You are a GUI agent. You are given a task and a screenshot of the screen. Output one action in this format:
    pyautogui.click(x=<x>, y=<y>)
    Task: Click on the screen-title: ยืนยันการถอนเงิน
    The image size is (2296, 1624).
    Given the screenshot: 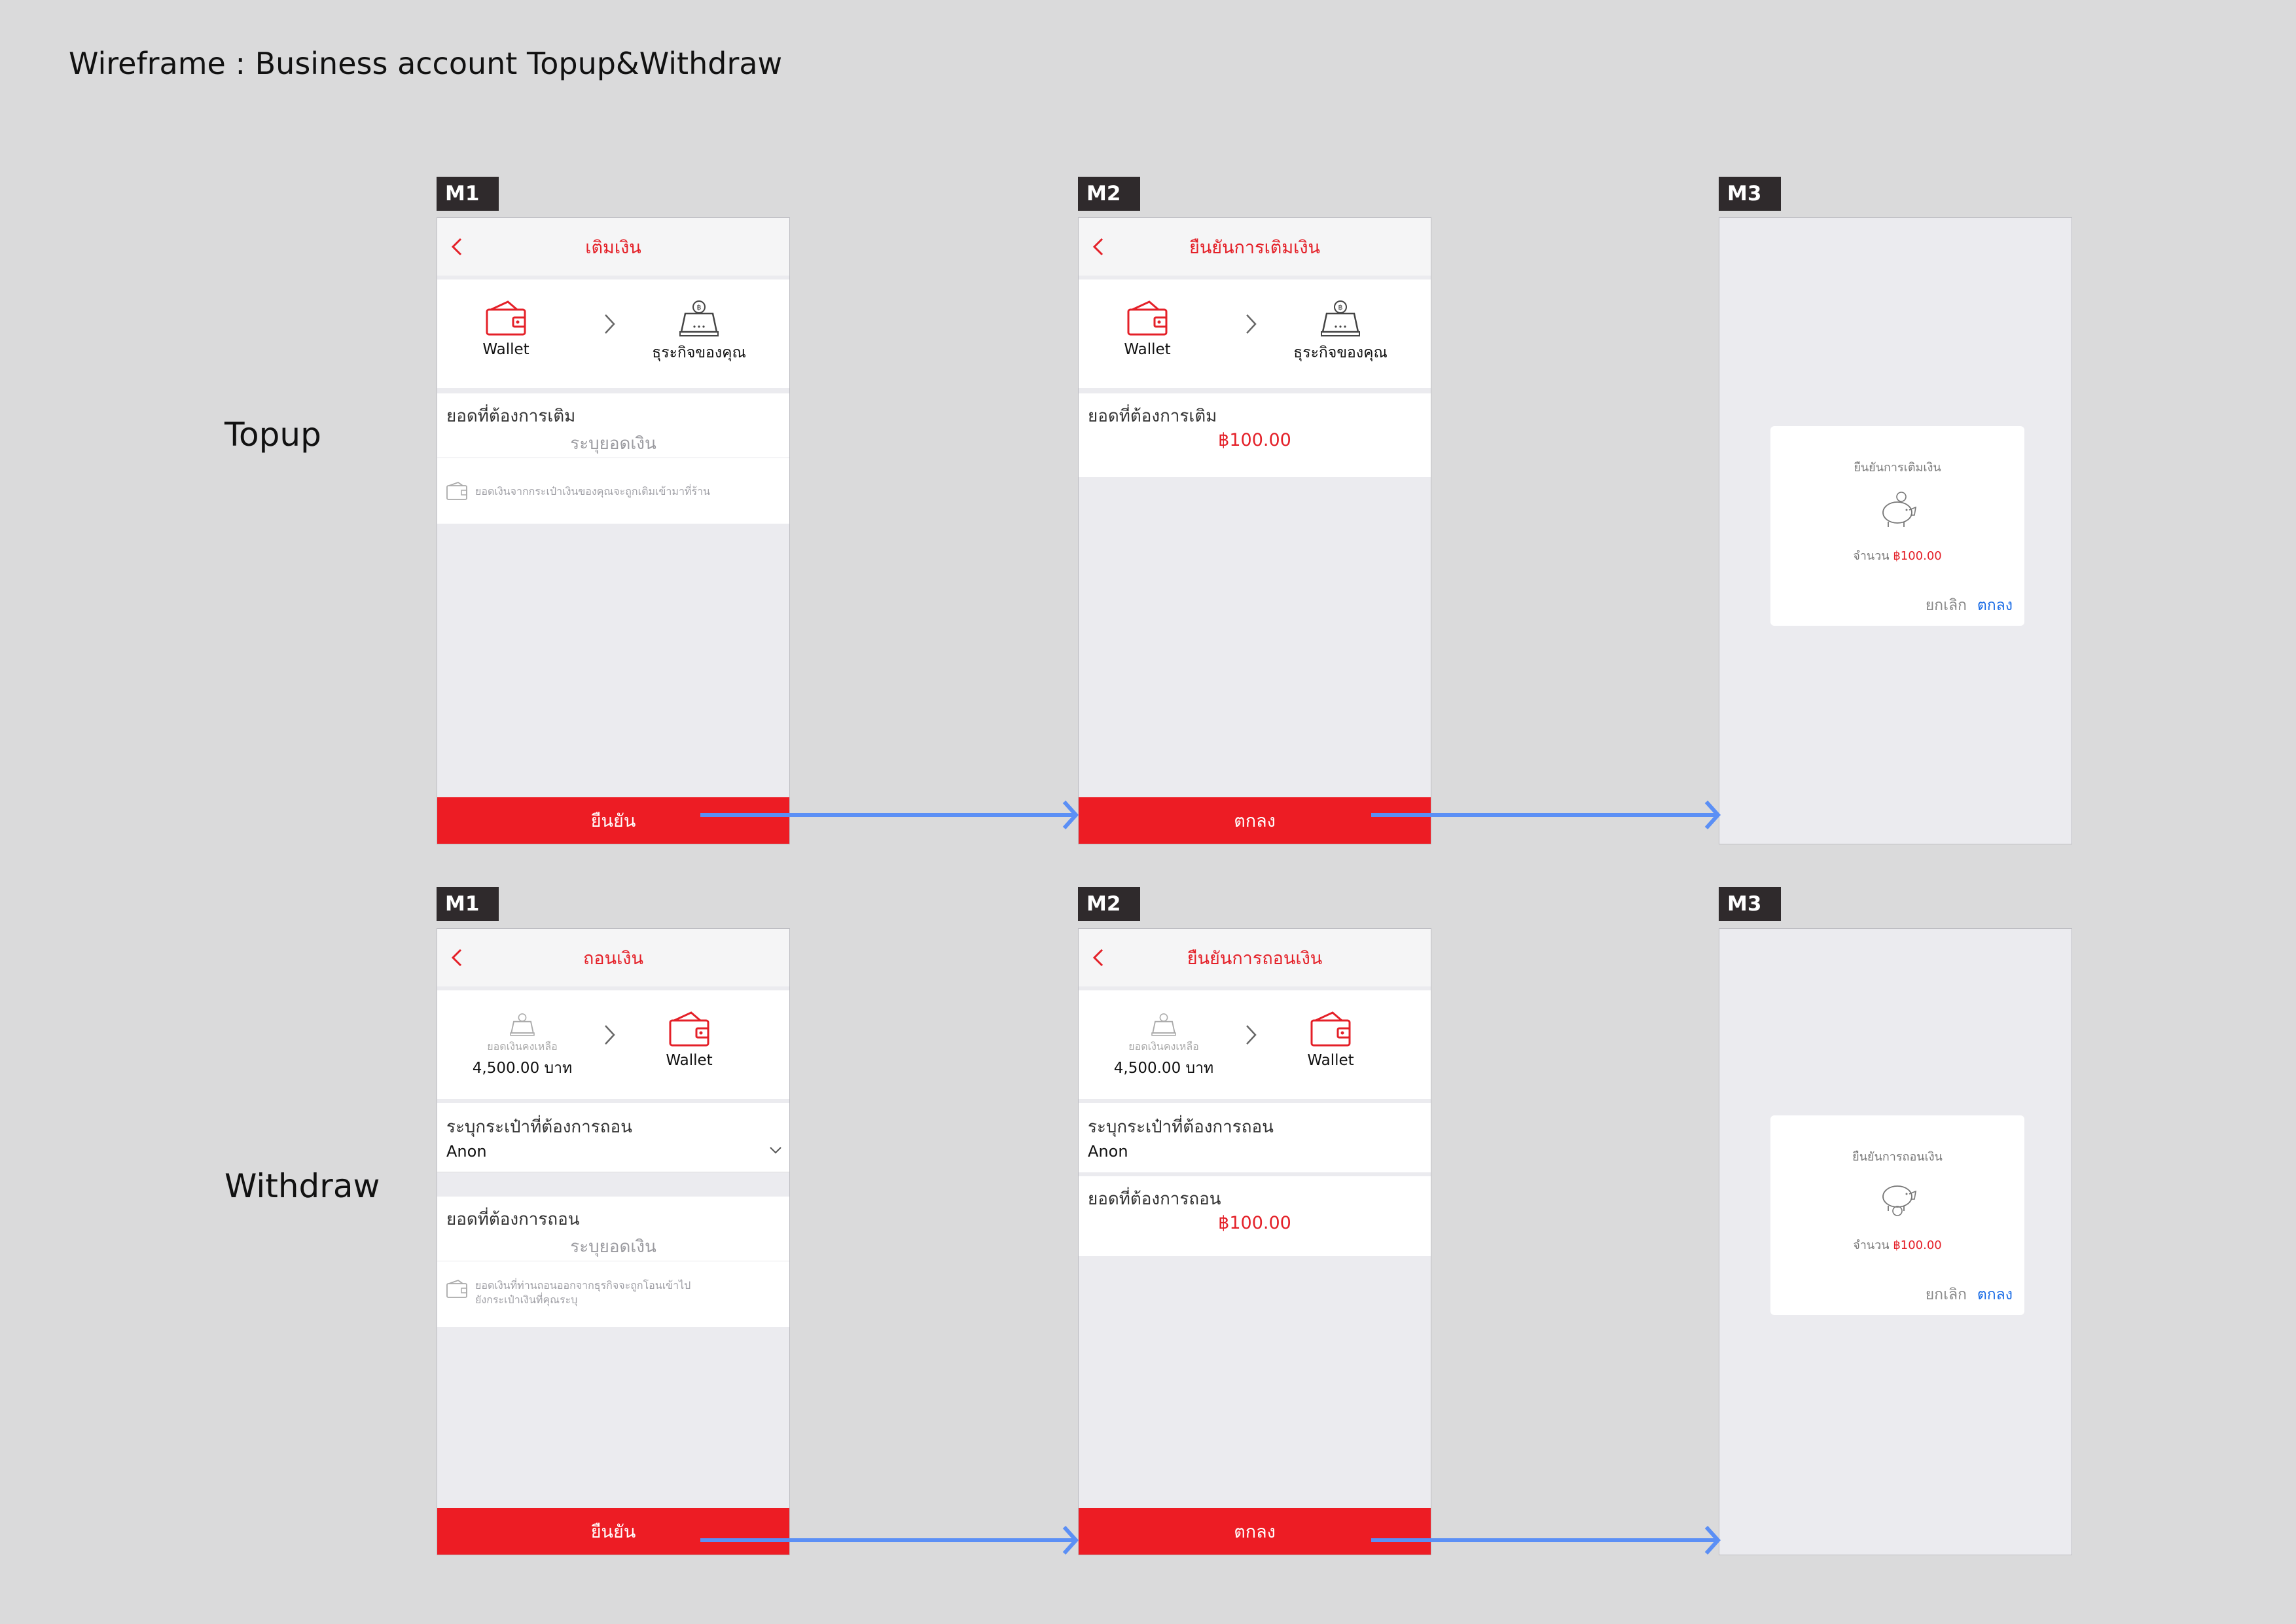 What is the action you would take?
    pyautogui.click(x=1255, y=958)
    